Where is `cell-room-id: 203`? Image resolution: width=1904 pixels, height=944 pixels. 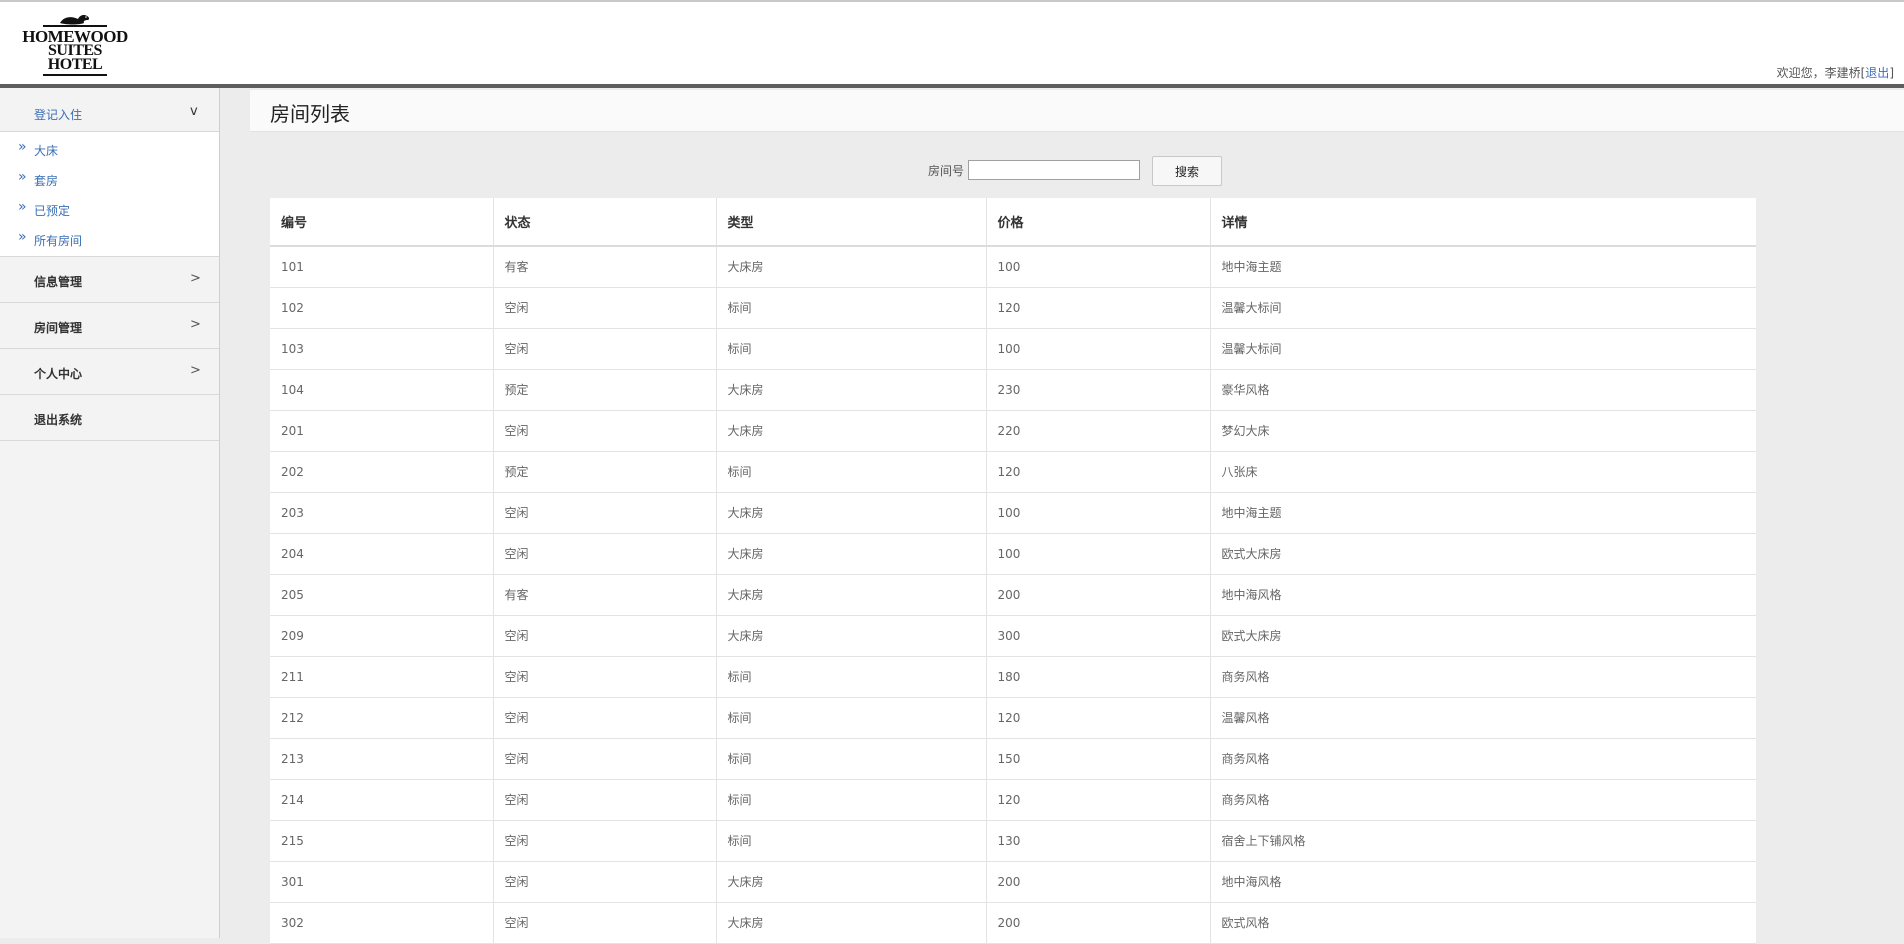
cell-room-id: 203 is located at coordinates (382, 513).